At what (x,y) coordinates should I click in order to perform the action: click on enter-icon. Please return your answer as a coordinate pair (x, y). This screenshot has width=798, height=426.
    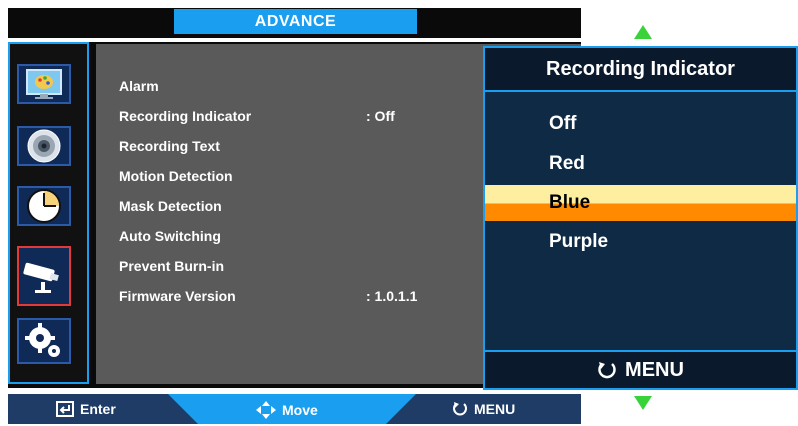
    Looking at the image, I should click on (65, 409).